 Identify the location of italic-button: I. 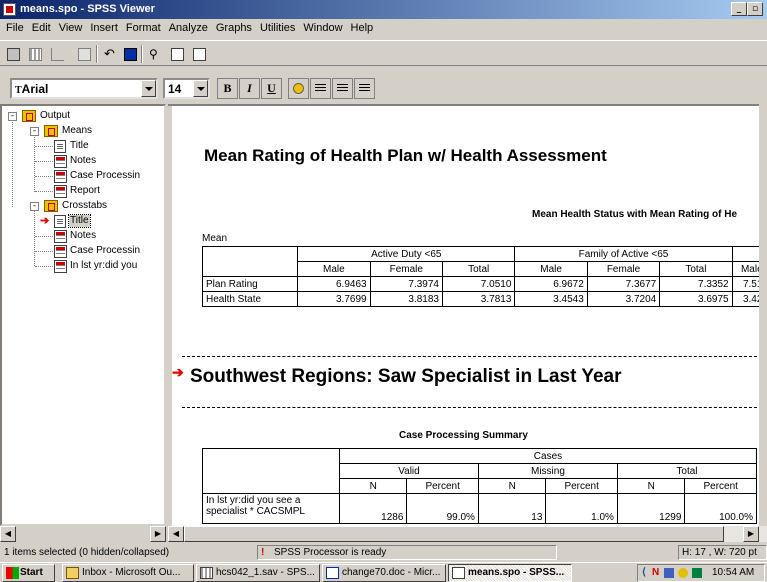
(249, 88).